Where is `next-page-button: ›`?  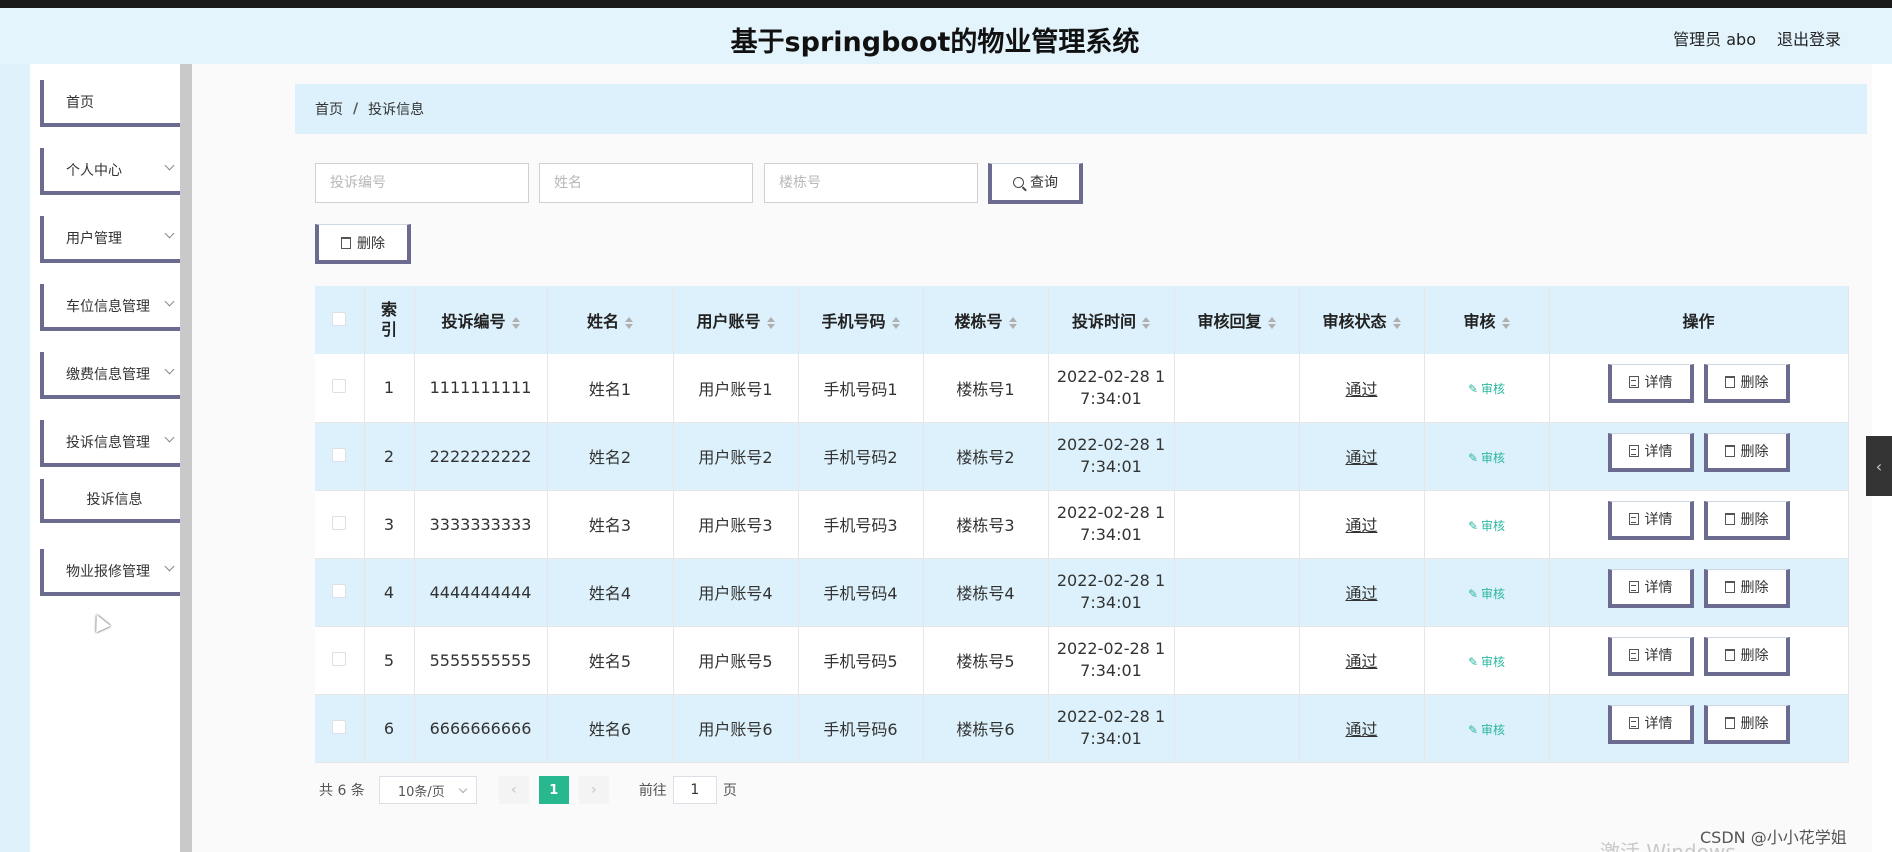 next-page-button: › is located at coordinates (593, 790).